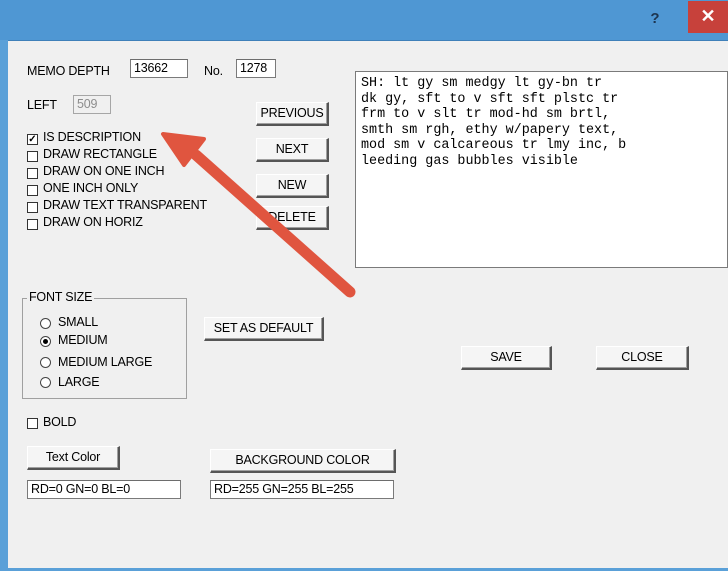 This screenshot has width=728, height=571. Describe the element at coordinates (125, 205) in the screenshot. I see `draw-text-transparent-label: DRAW TEXT TRANSPARENT` at that location.